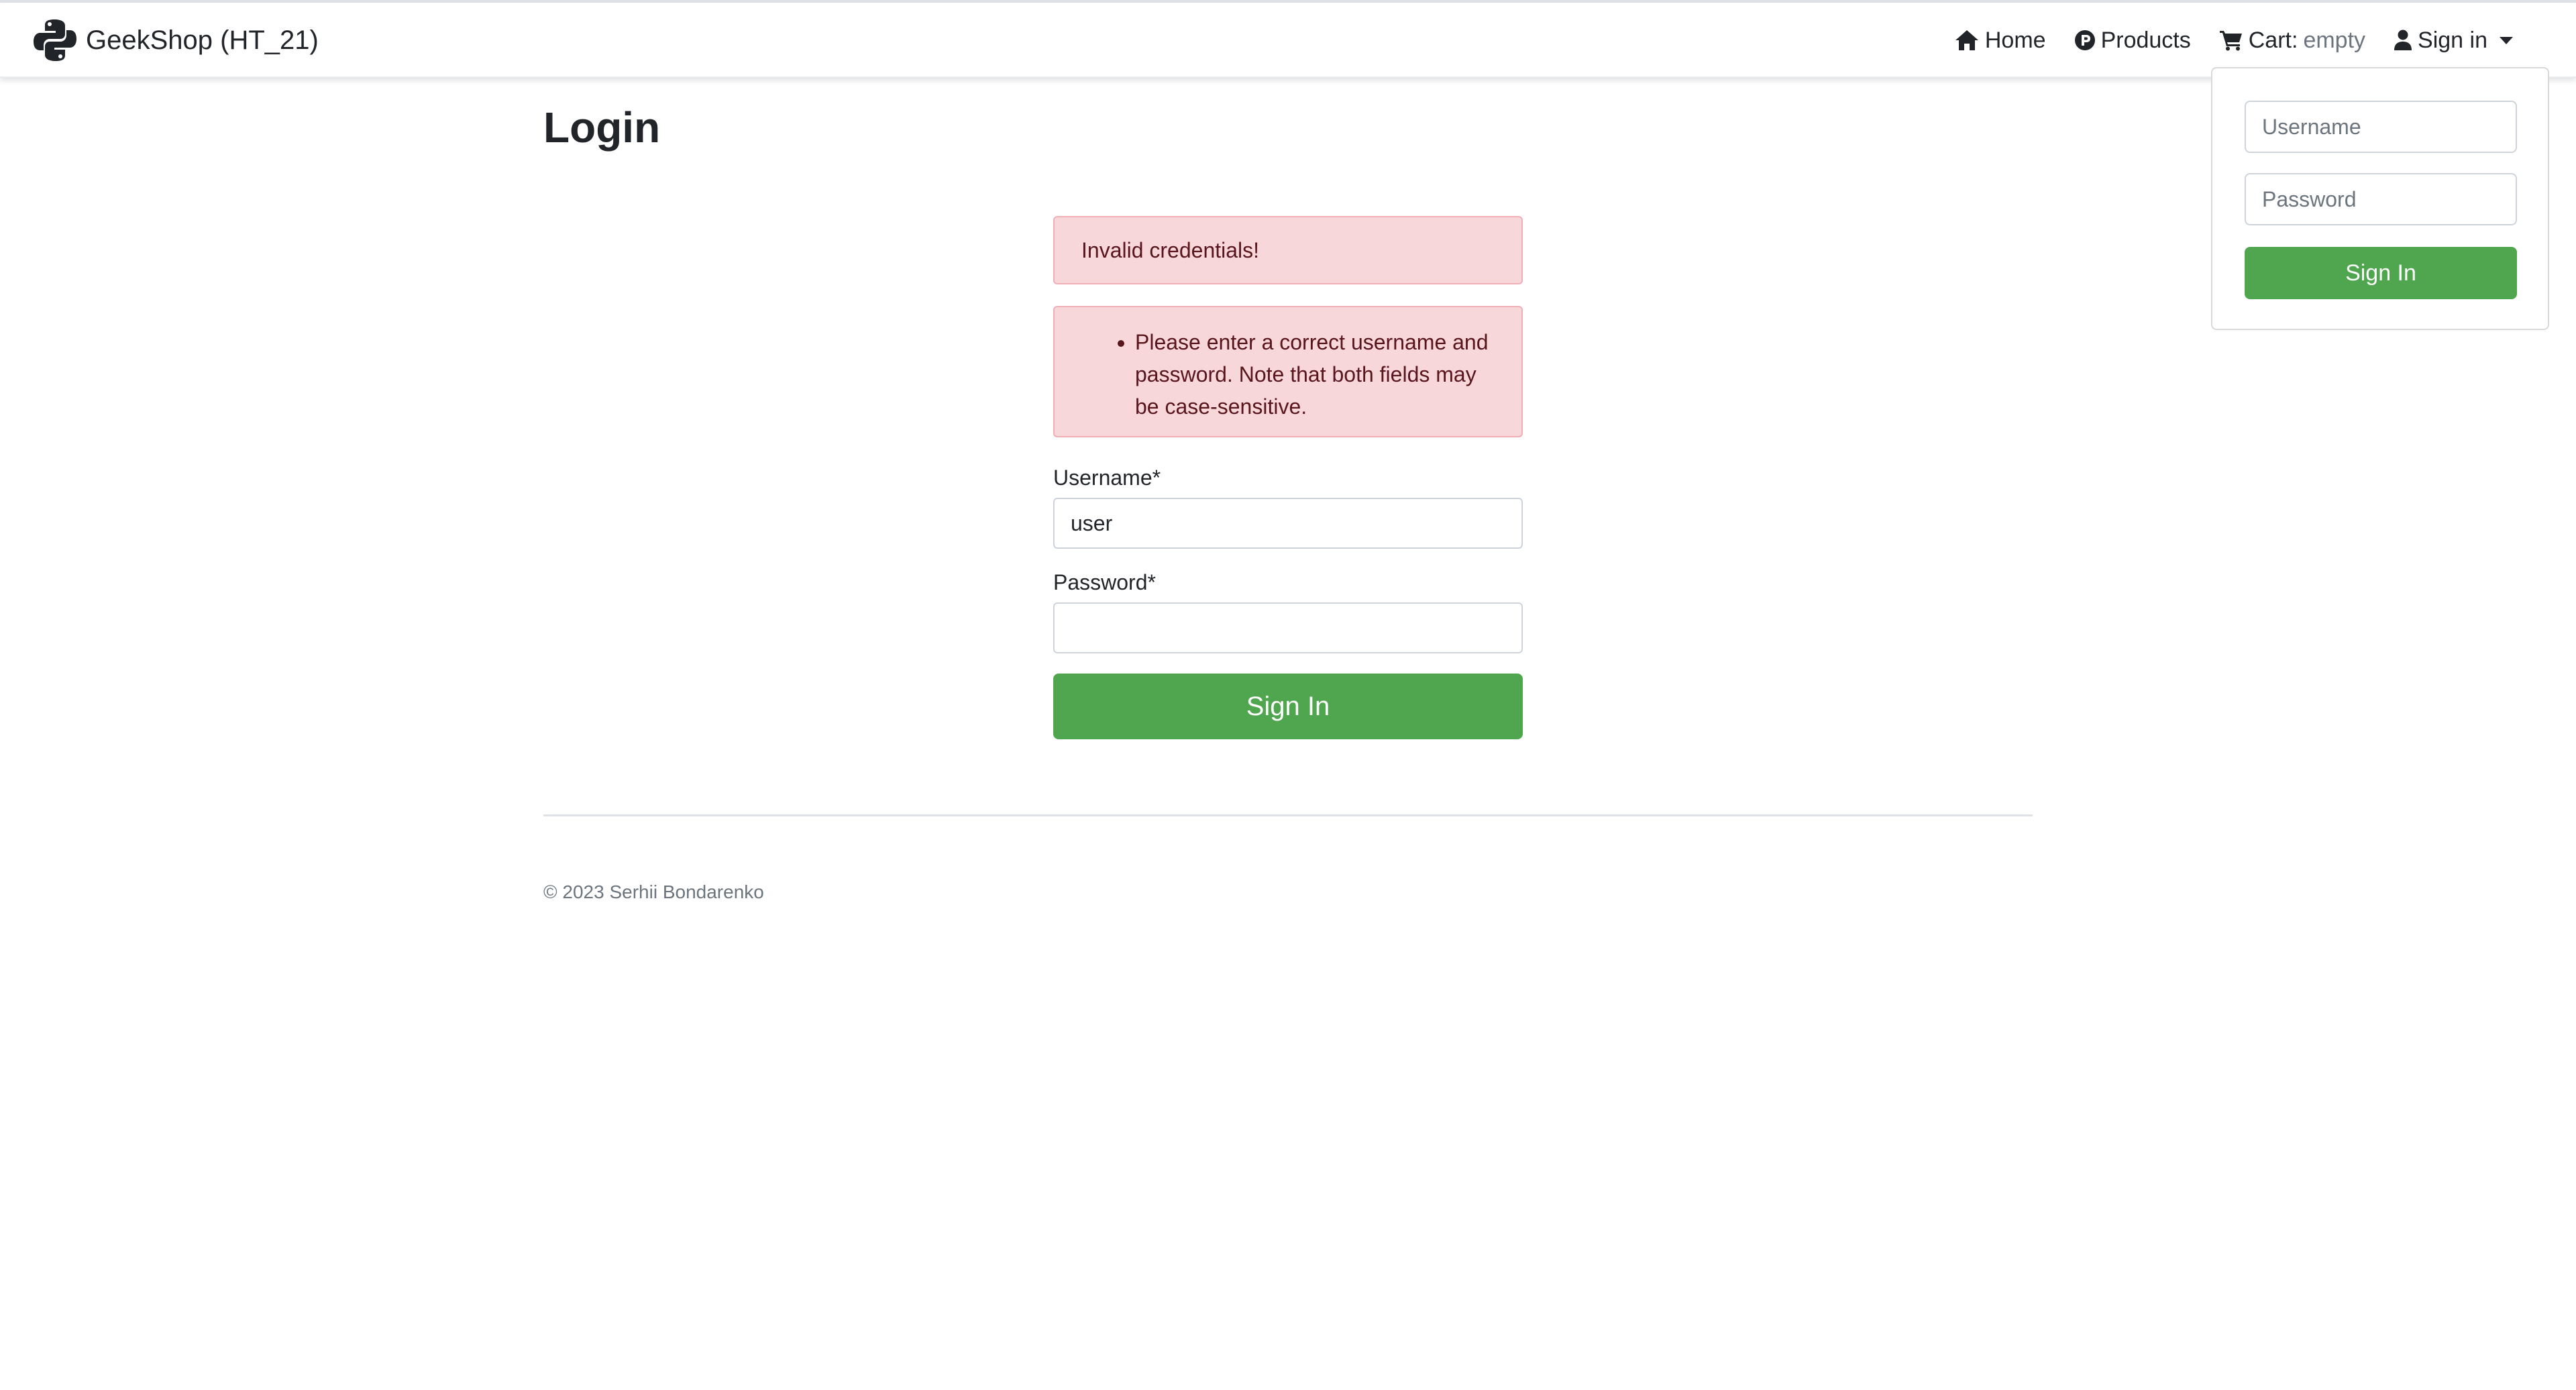 The height and width of the screenshot is (1390, 2576). I want to click on username-label: Username*, so click(1107, 478).